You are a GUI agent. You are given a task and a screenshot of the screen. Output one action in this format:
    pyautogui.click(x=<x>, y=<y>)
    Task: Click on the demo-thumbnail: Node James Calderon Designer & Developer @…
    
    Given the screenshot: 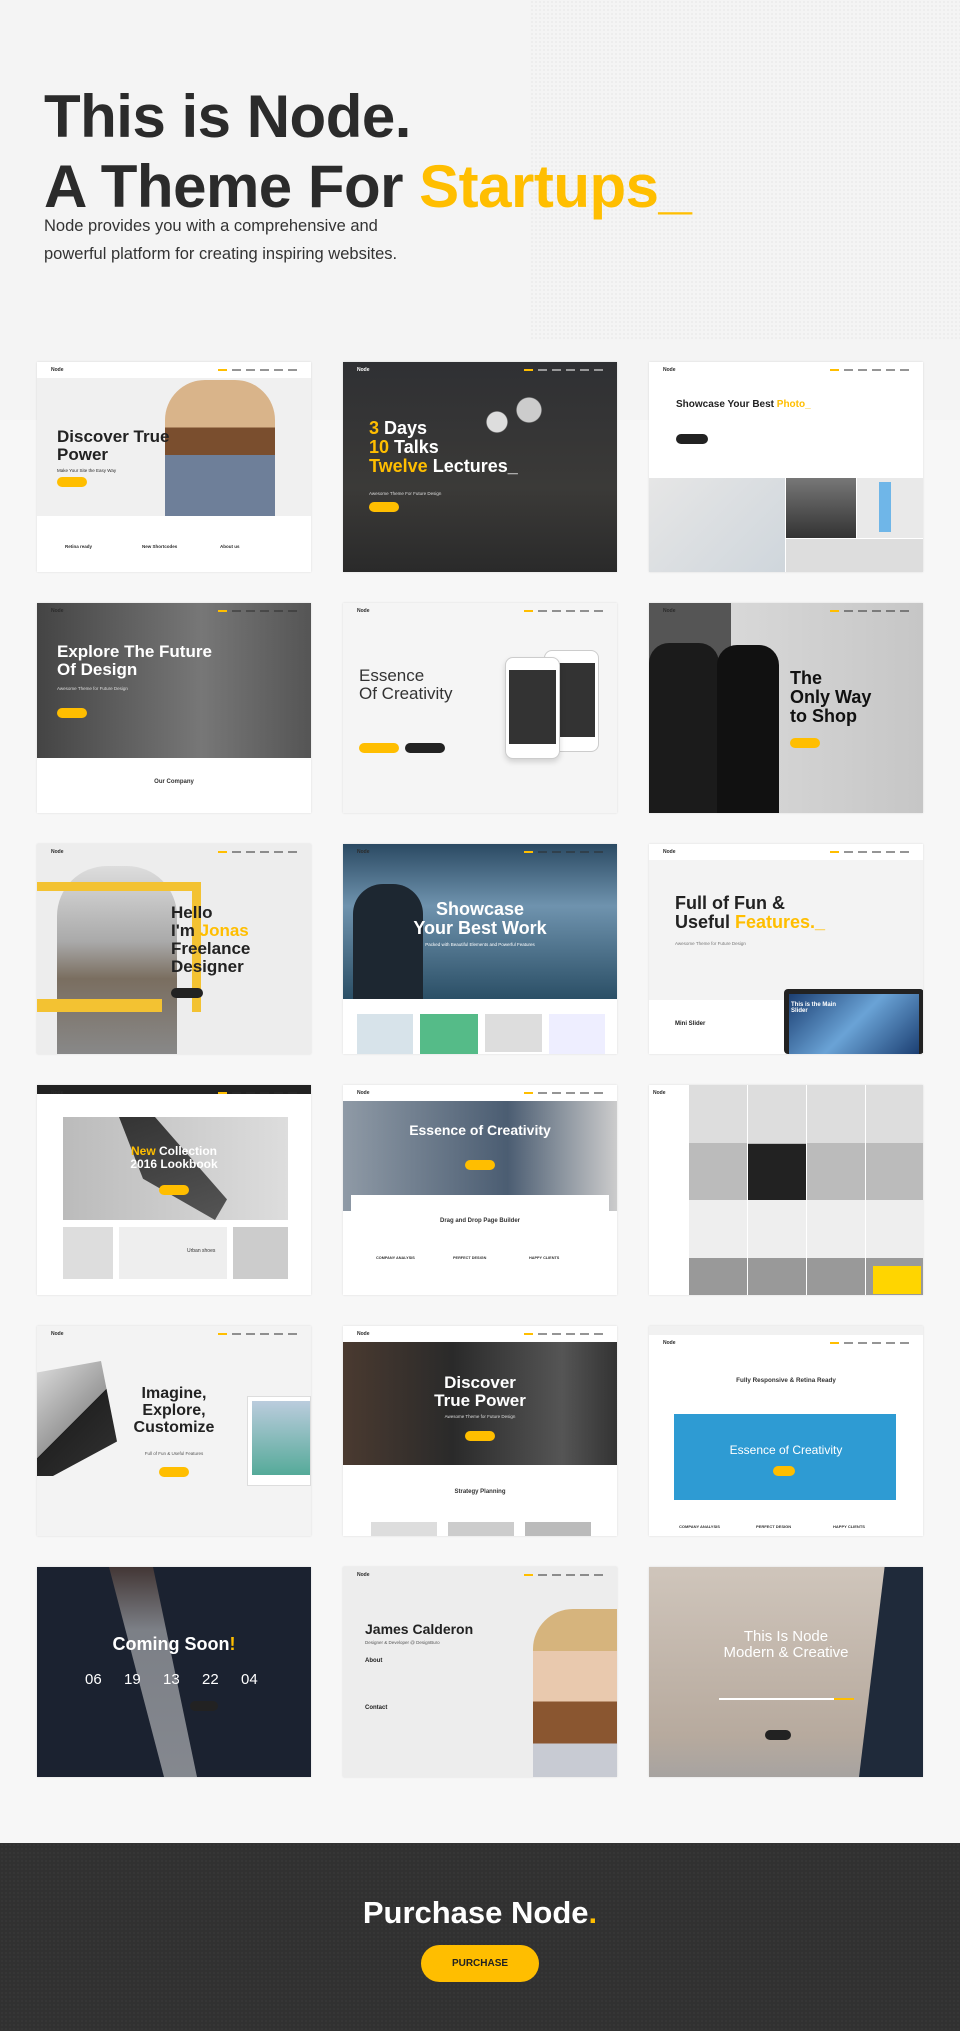 What is the action you would take?
    pyautogui.click(x=480, y=1672)
    